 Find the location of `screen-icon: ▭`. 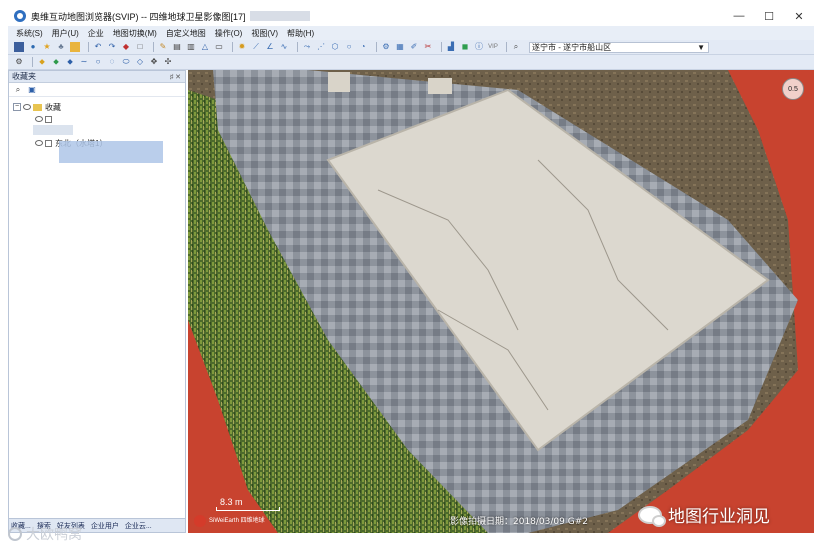

screen-icon: ▭ is located at coordinates (219, 47).